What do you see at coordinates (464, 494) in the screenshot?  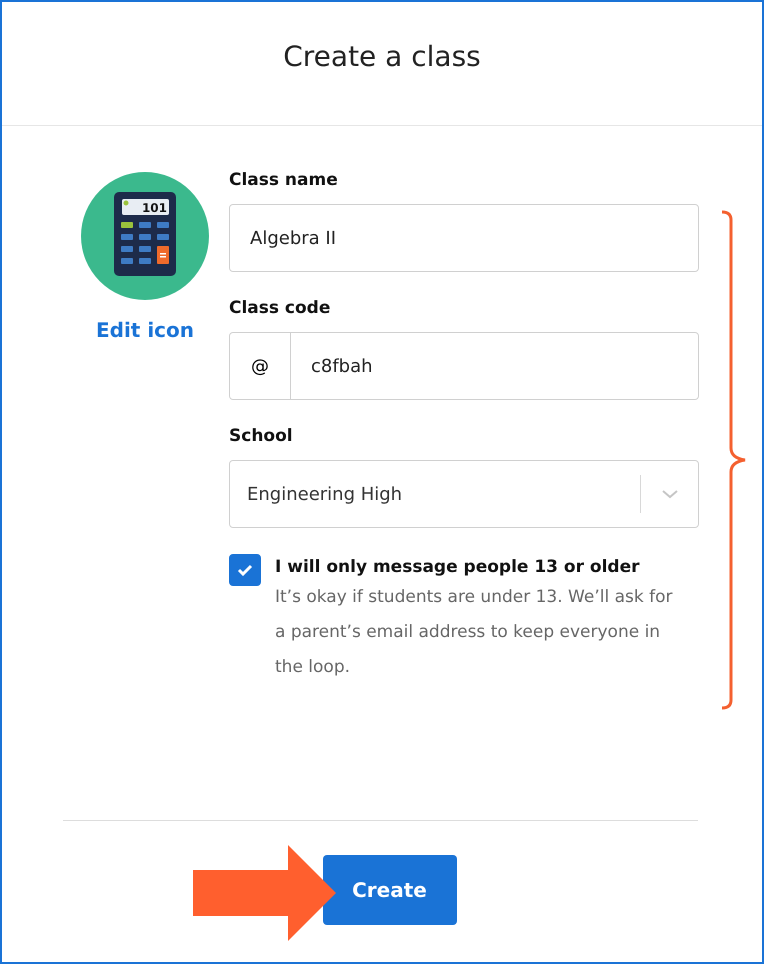 I see `school-dropdown: Engineering High` at bounding box center [464, 494].